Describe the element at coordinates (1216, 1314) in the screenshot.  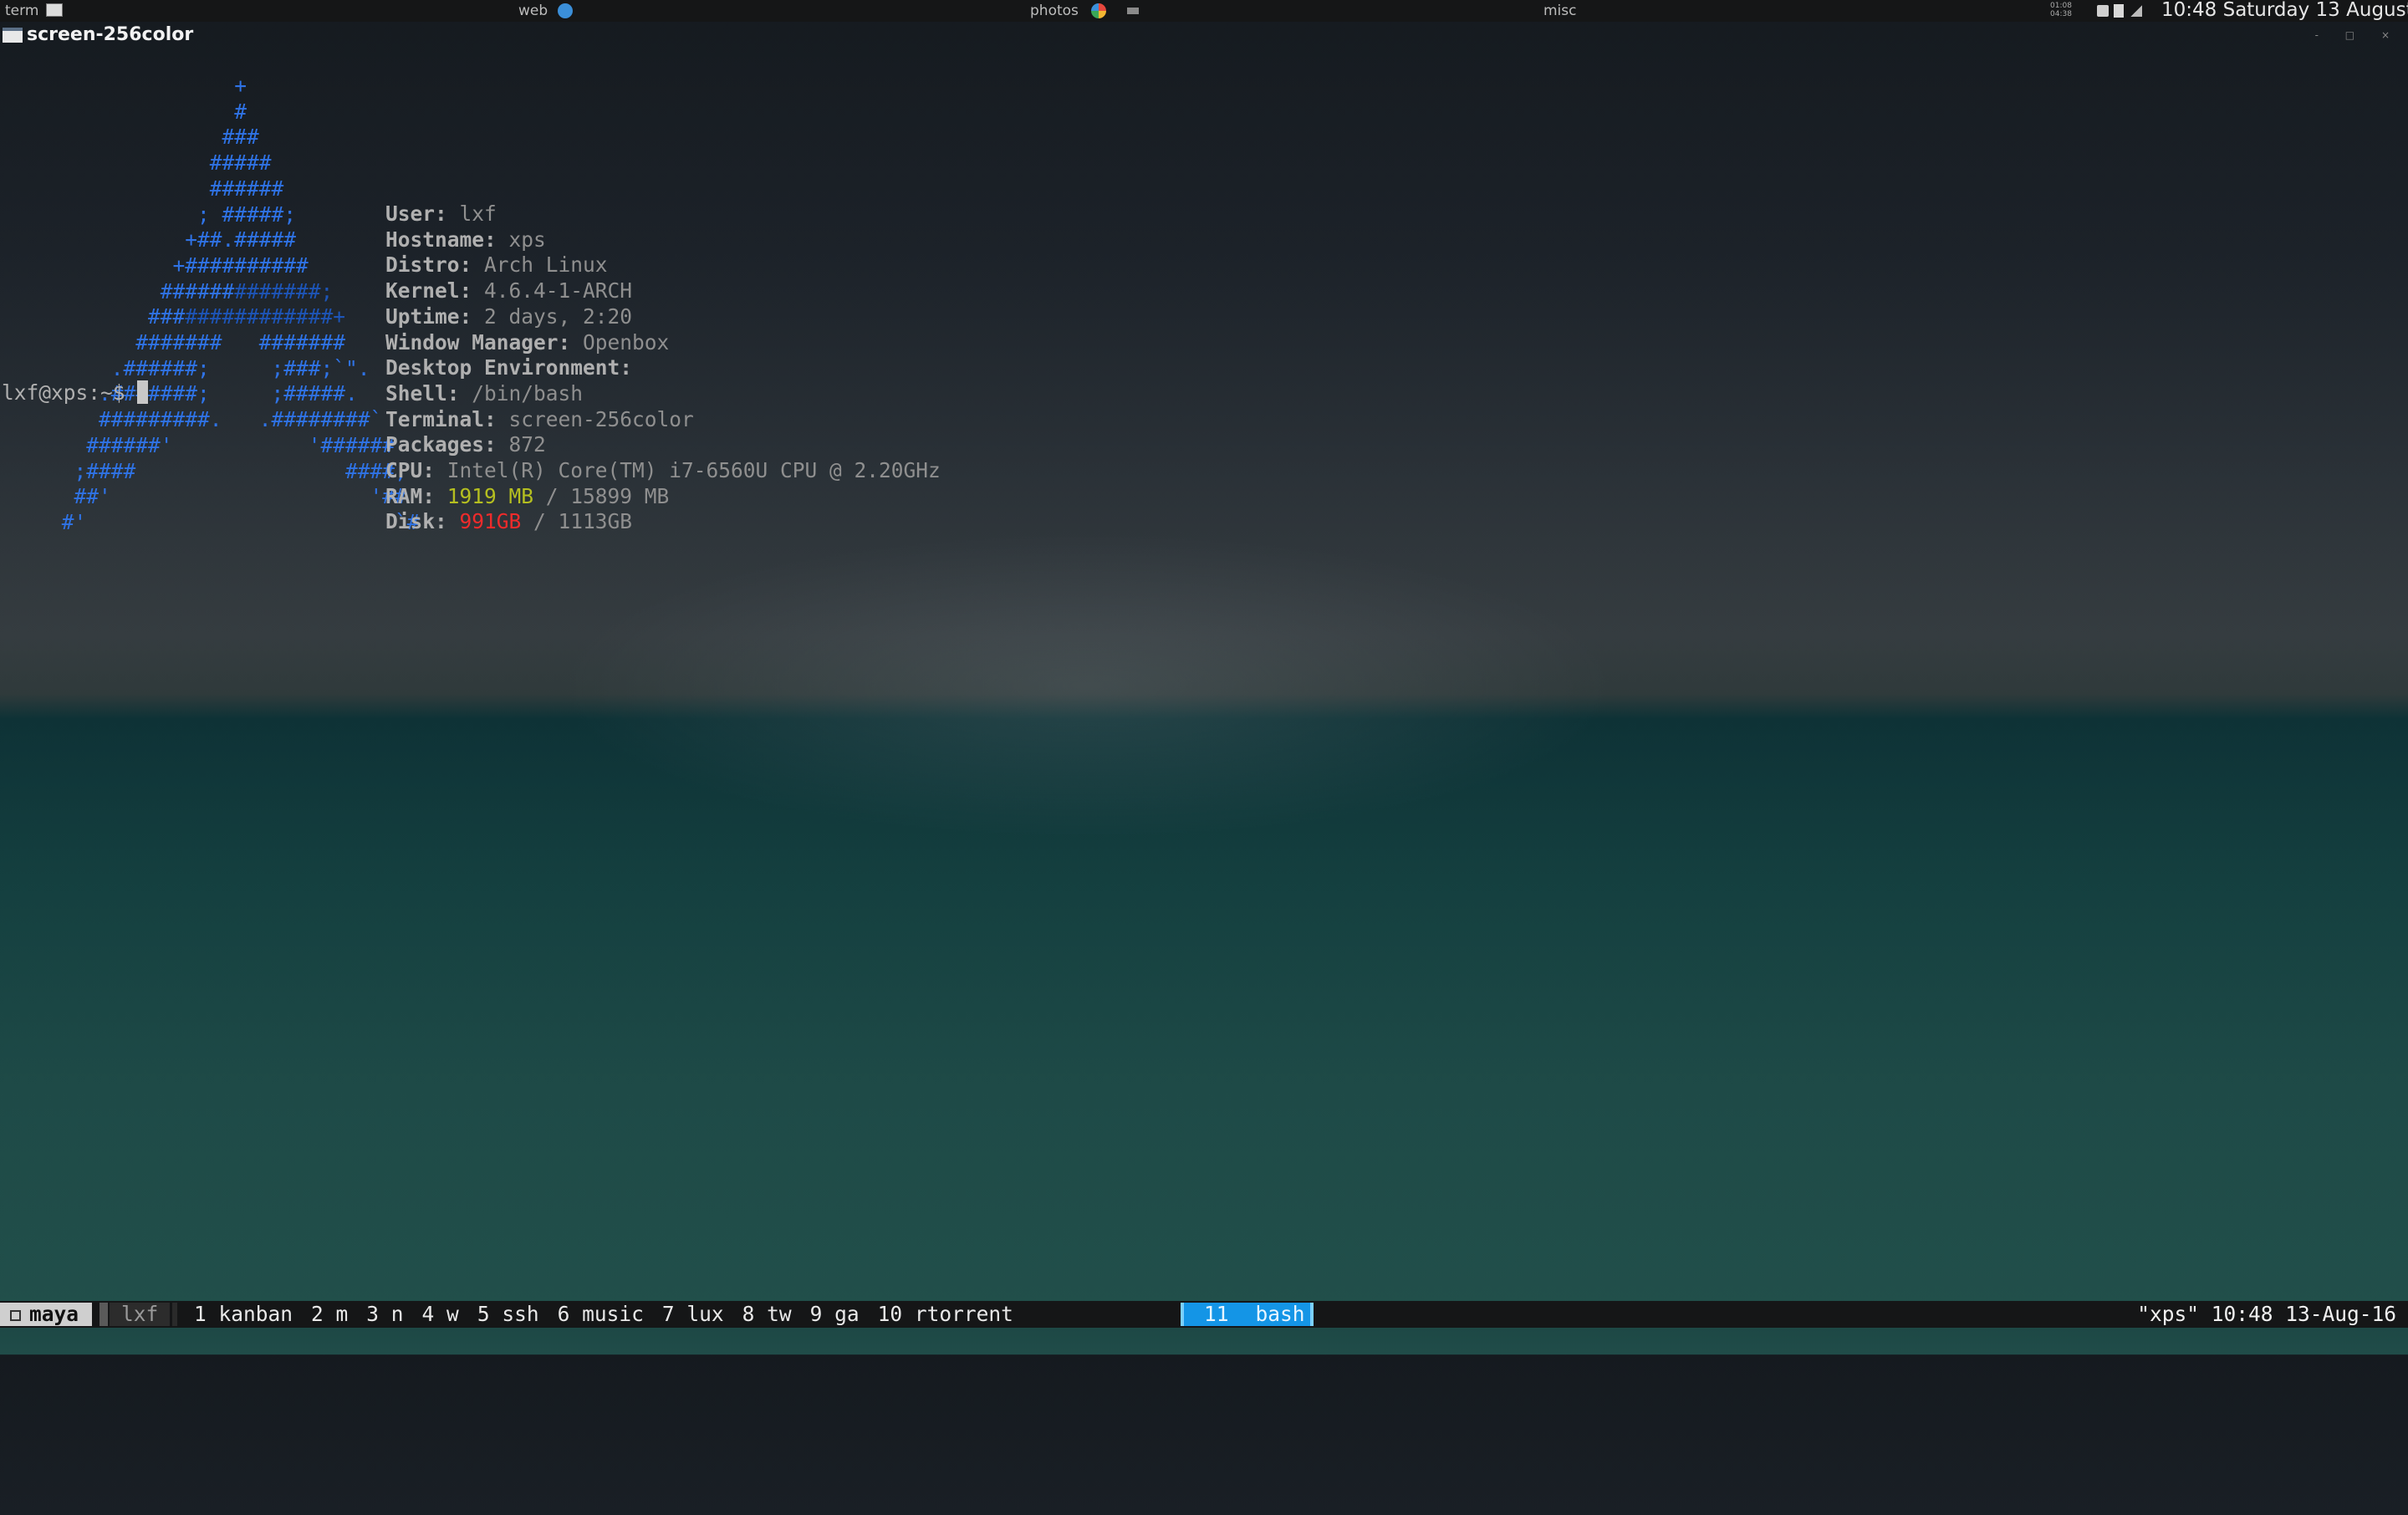
I see `active-window-number: 11` at that location.